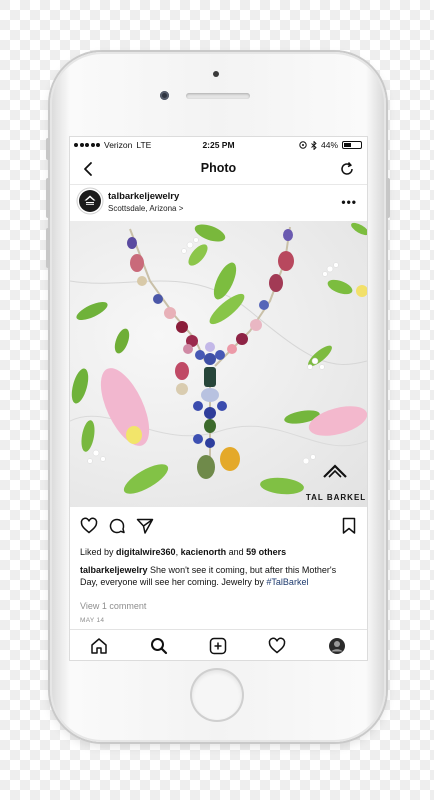 Image resolution: width=434 pixels, height=800 pixels. I want to click on avatar, so click(90, 201).